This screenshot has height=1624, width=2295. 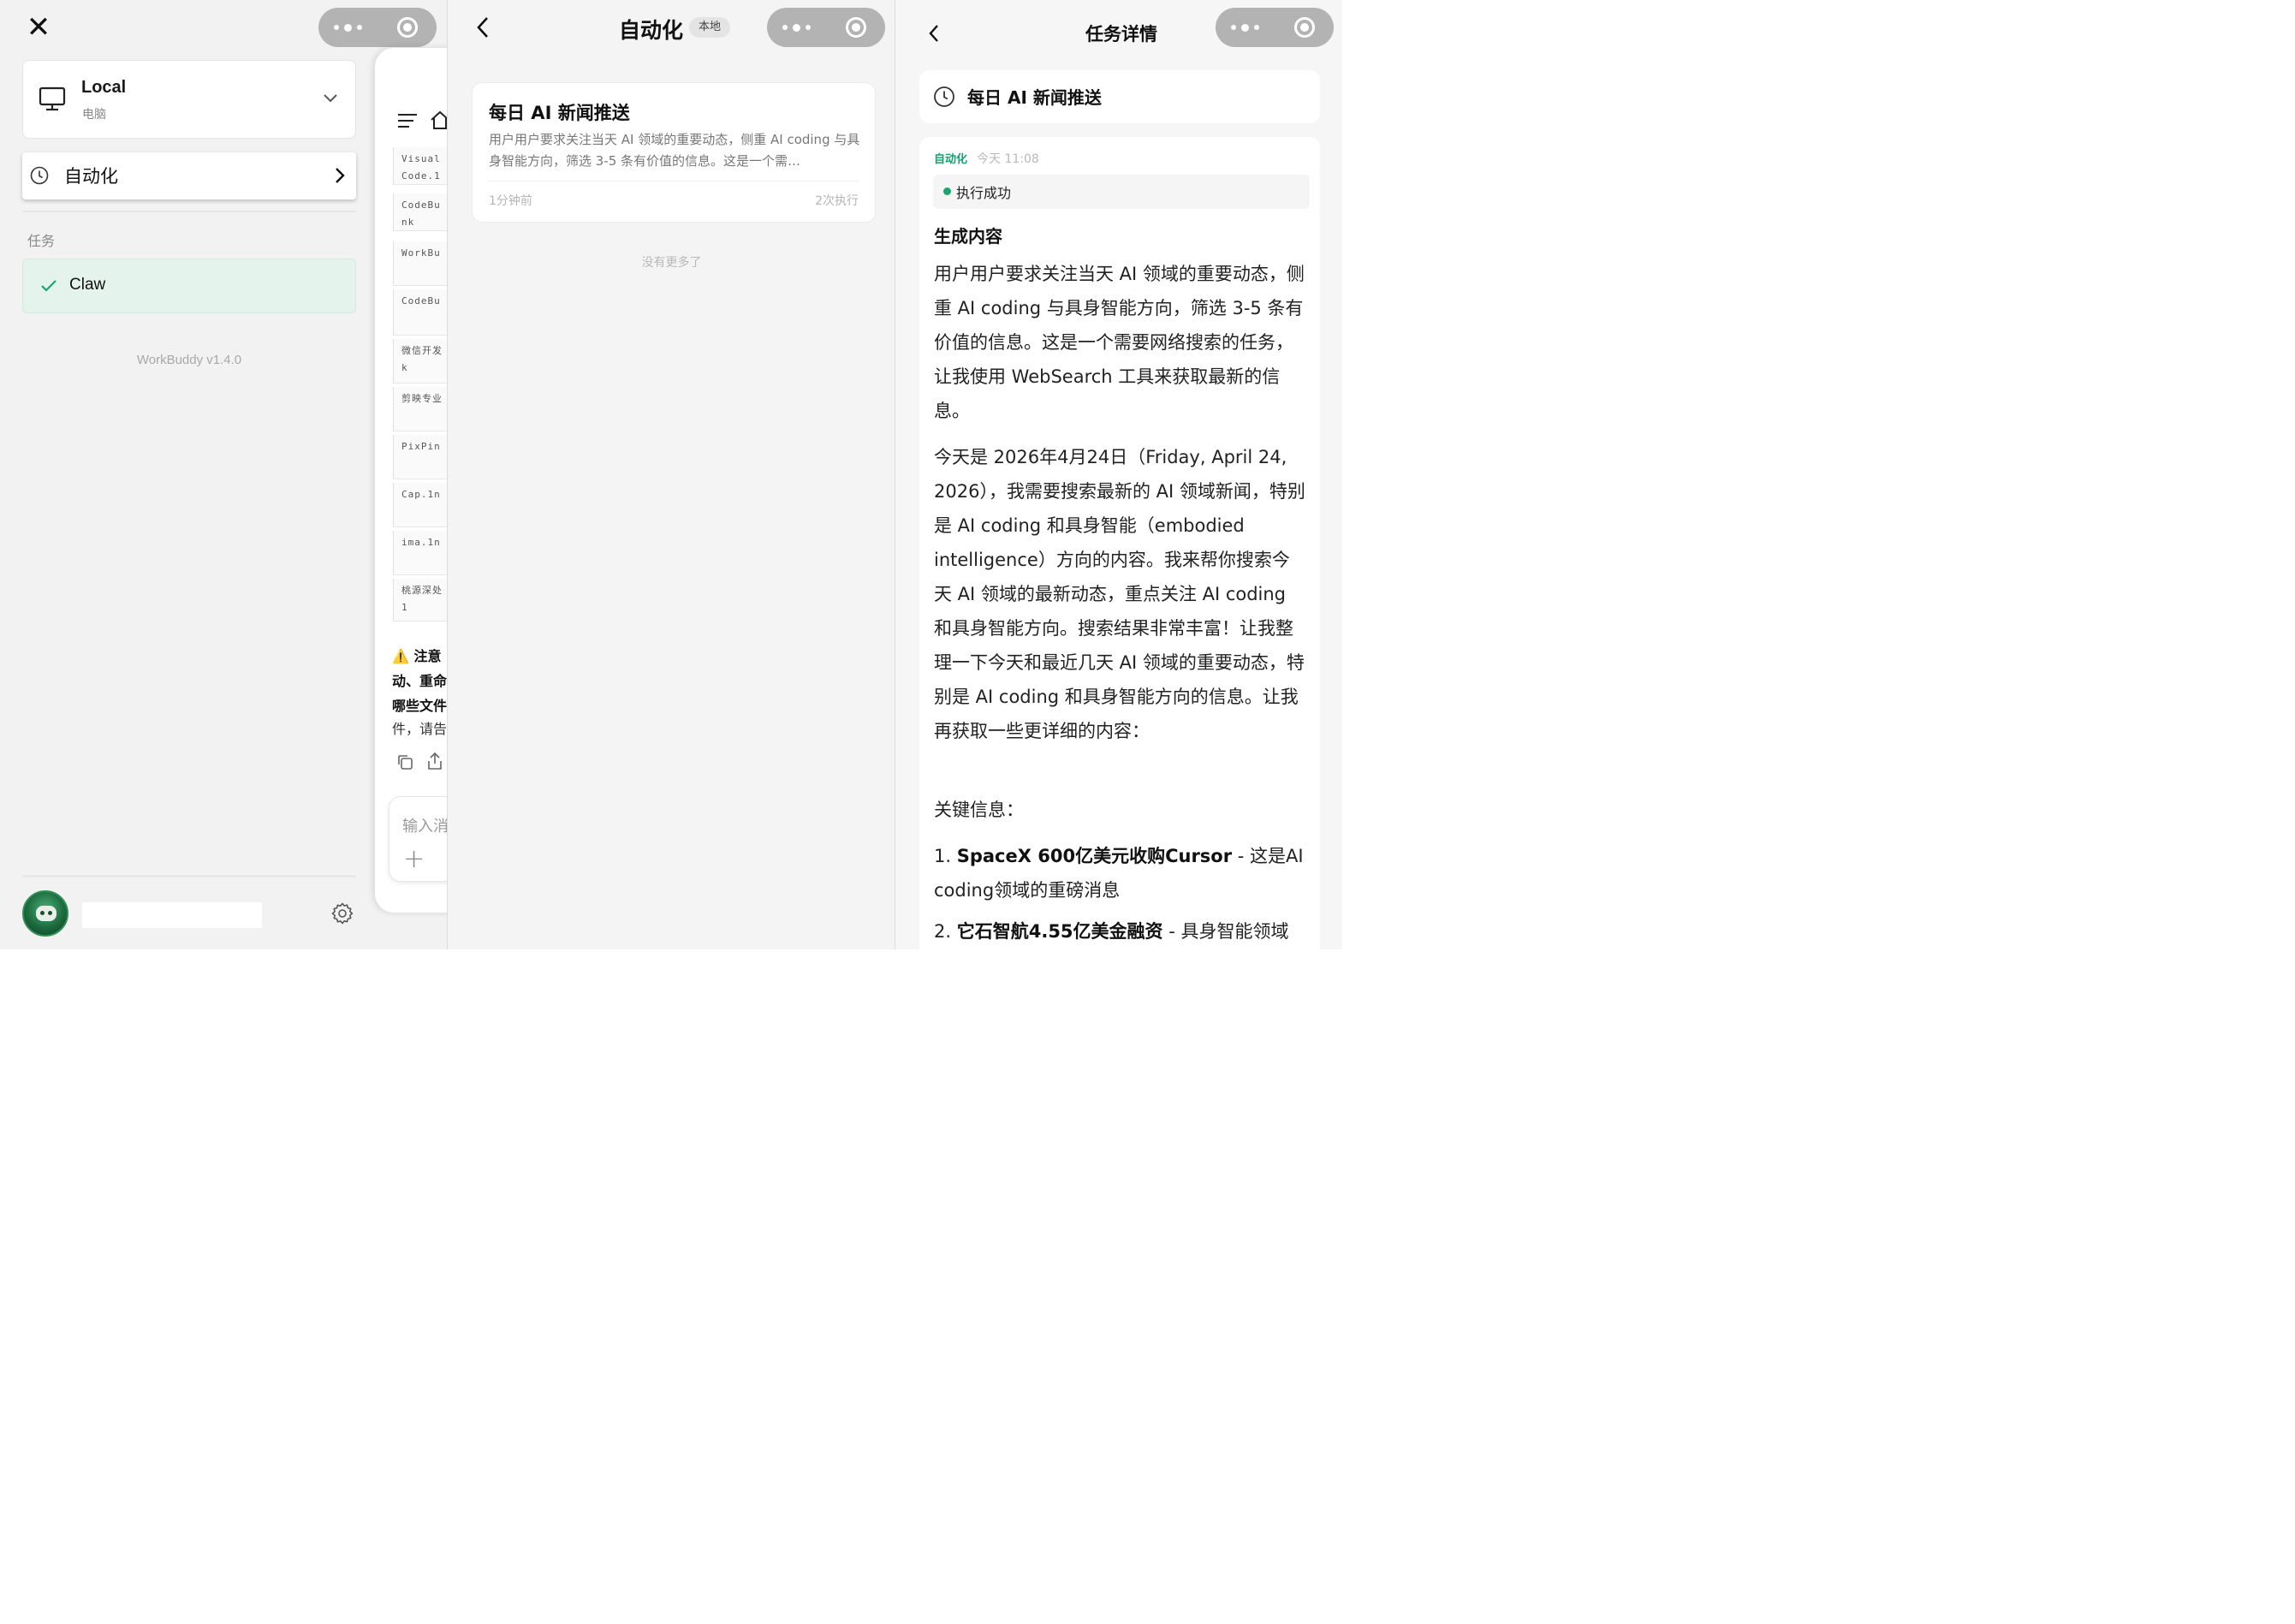 I want to click on file-item: 剪映专业, so click(x=420, y=409).